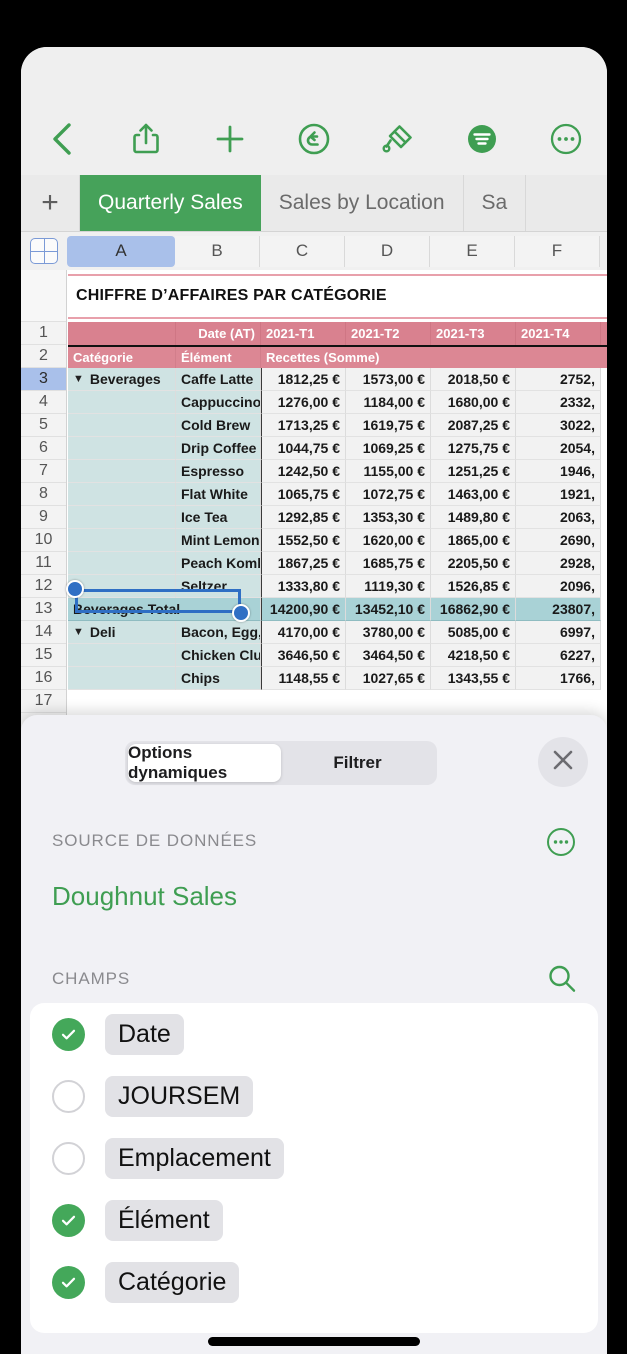 This screenshot has height=1354, width=627. I want to click on cell-category: ▼ Deli, so click(122, 632).